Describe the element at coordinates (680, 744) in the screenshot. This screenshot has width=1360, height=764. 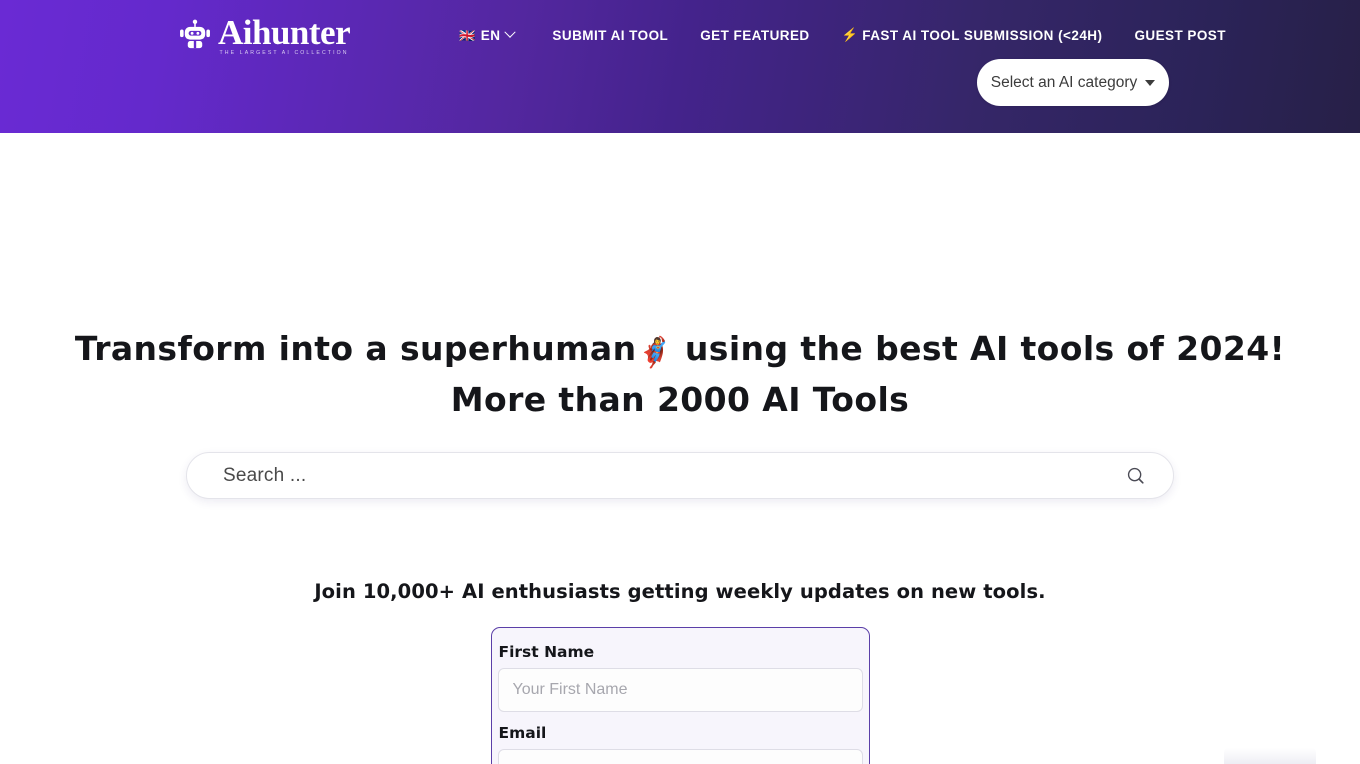
I see `email-field-group: Email` at that location.